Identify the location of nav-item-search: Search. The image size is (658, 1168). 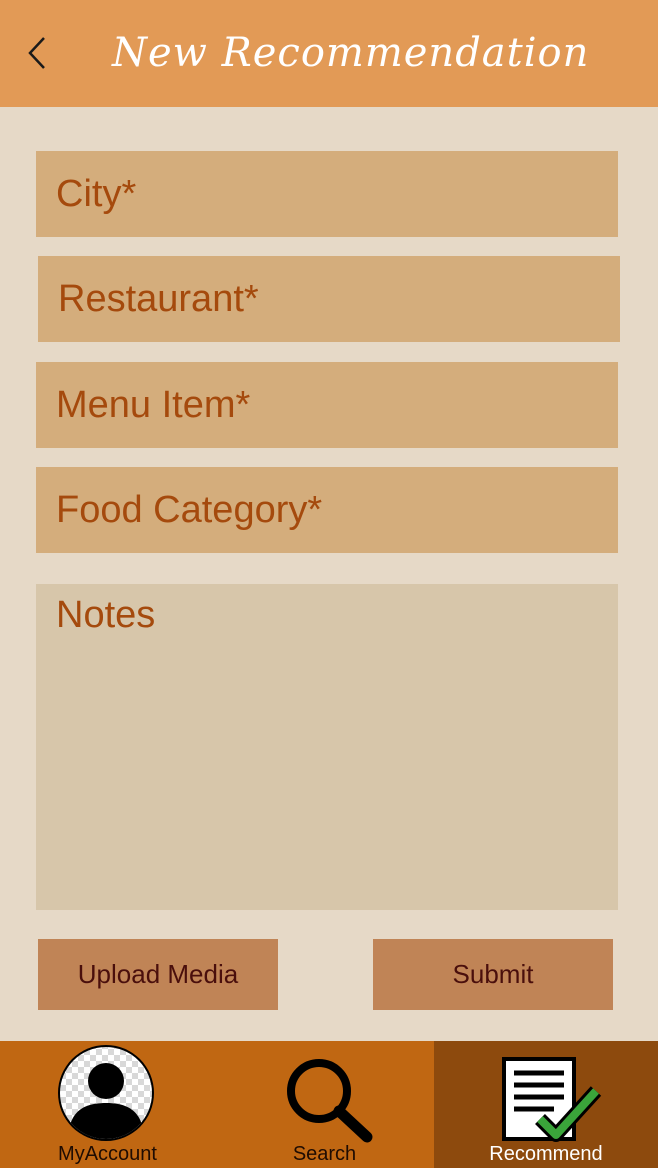
(324, 1104).